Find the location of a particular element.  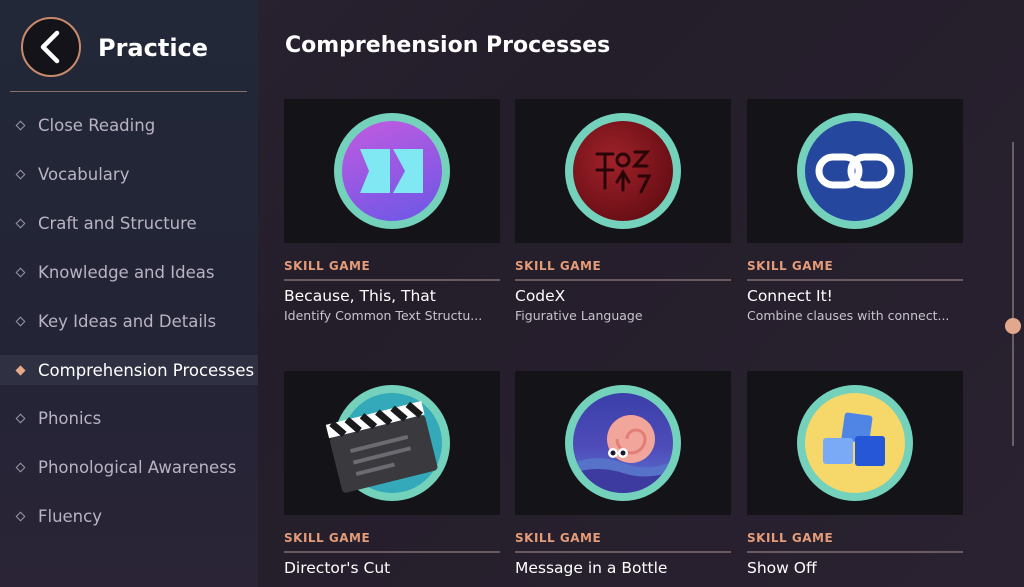

sidebar-item-close-reading: Close Reading is located at coordinates (129, 125).